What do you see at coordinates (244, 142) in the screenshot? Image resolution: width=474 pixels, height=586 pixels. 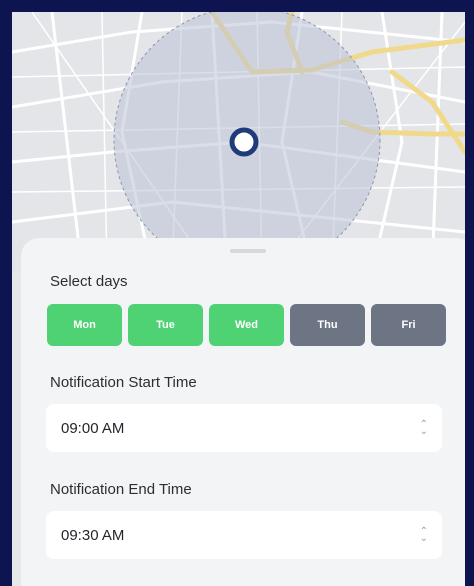 I see `location-pin-icon` at bounding box center [244, 142].